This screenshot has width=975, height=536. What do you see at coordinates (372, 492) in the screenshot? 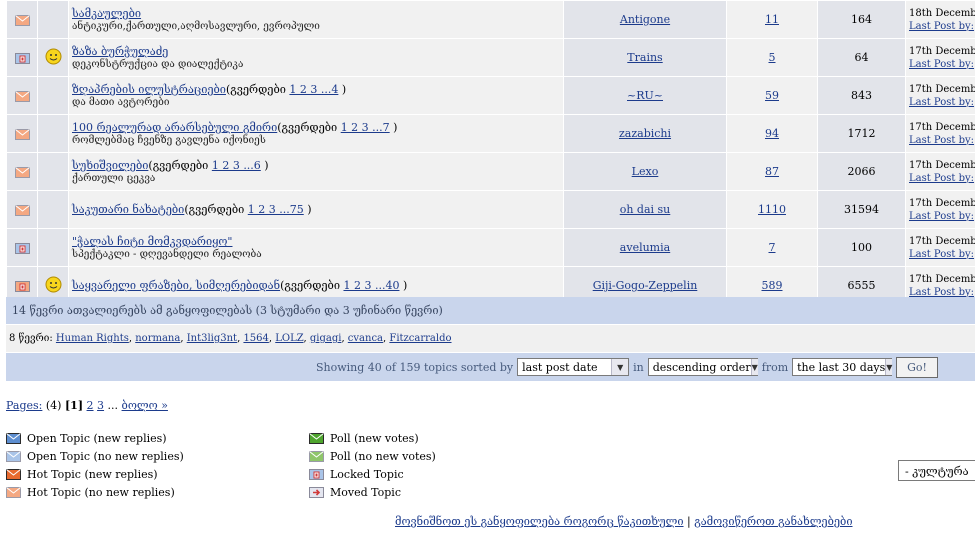
I see `legend-item: Moved Topic` at bounding box center [372, 492].